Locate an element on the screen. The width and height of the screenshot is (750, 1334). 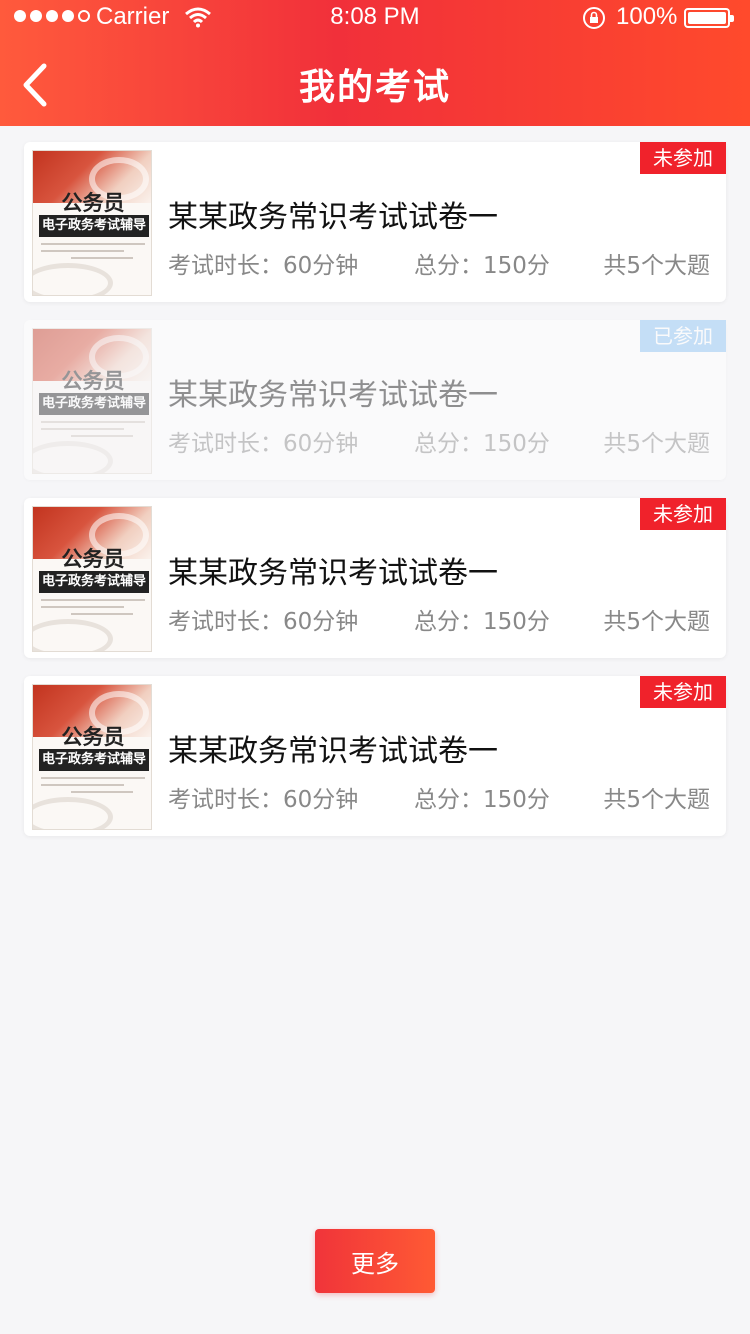
rotation-lock-icon is located at coordinates (594, 18).